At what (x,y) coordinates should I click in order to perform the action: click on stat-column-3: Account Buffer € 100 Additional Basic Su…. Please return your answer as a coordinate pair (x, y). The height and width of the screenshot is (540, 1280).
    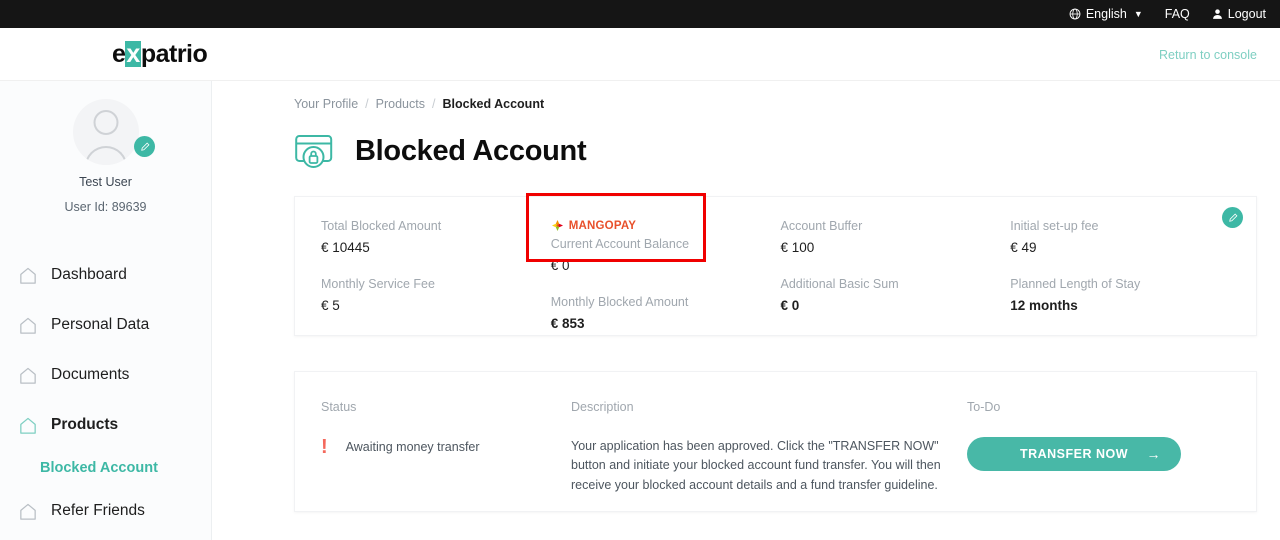
    Looking at the image, I should click on (892, 277).